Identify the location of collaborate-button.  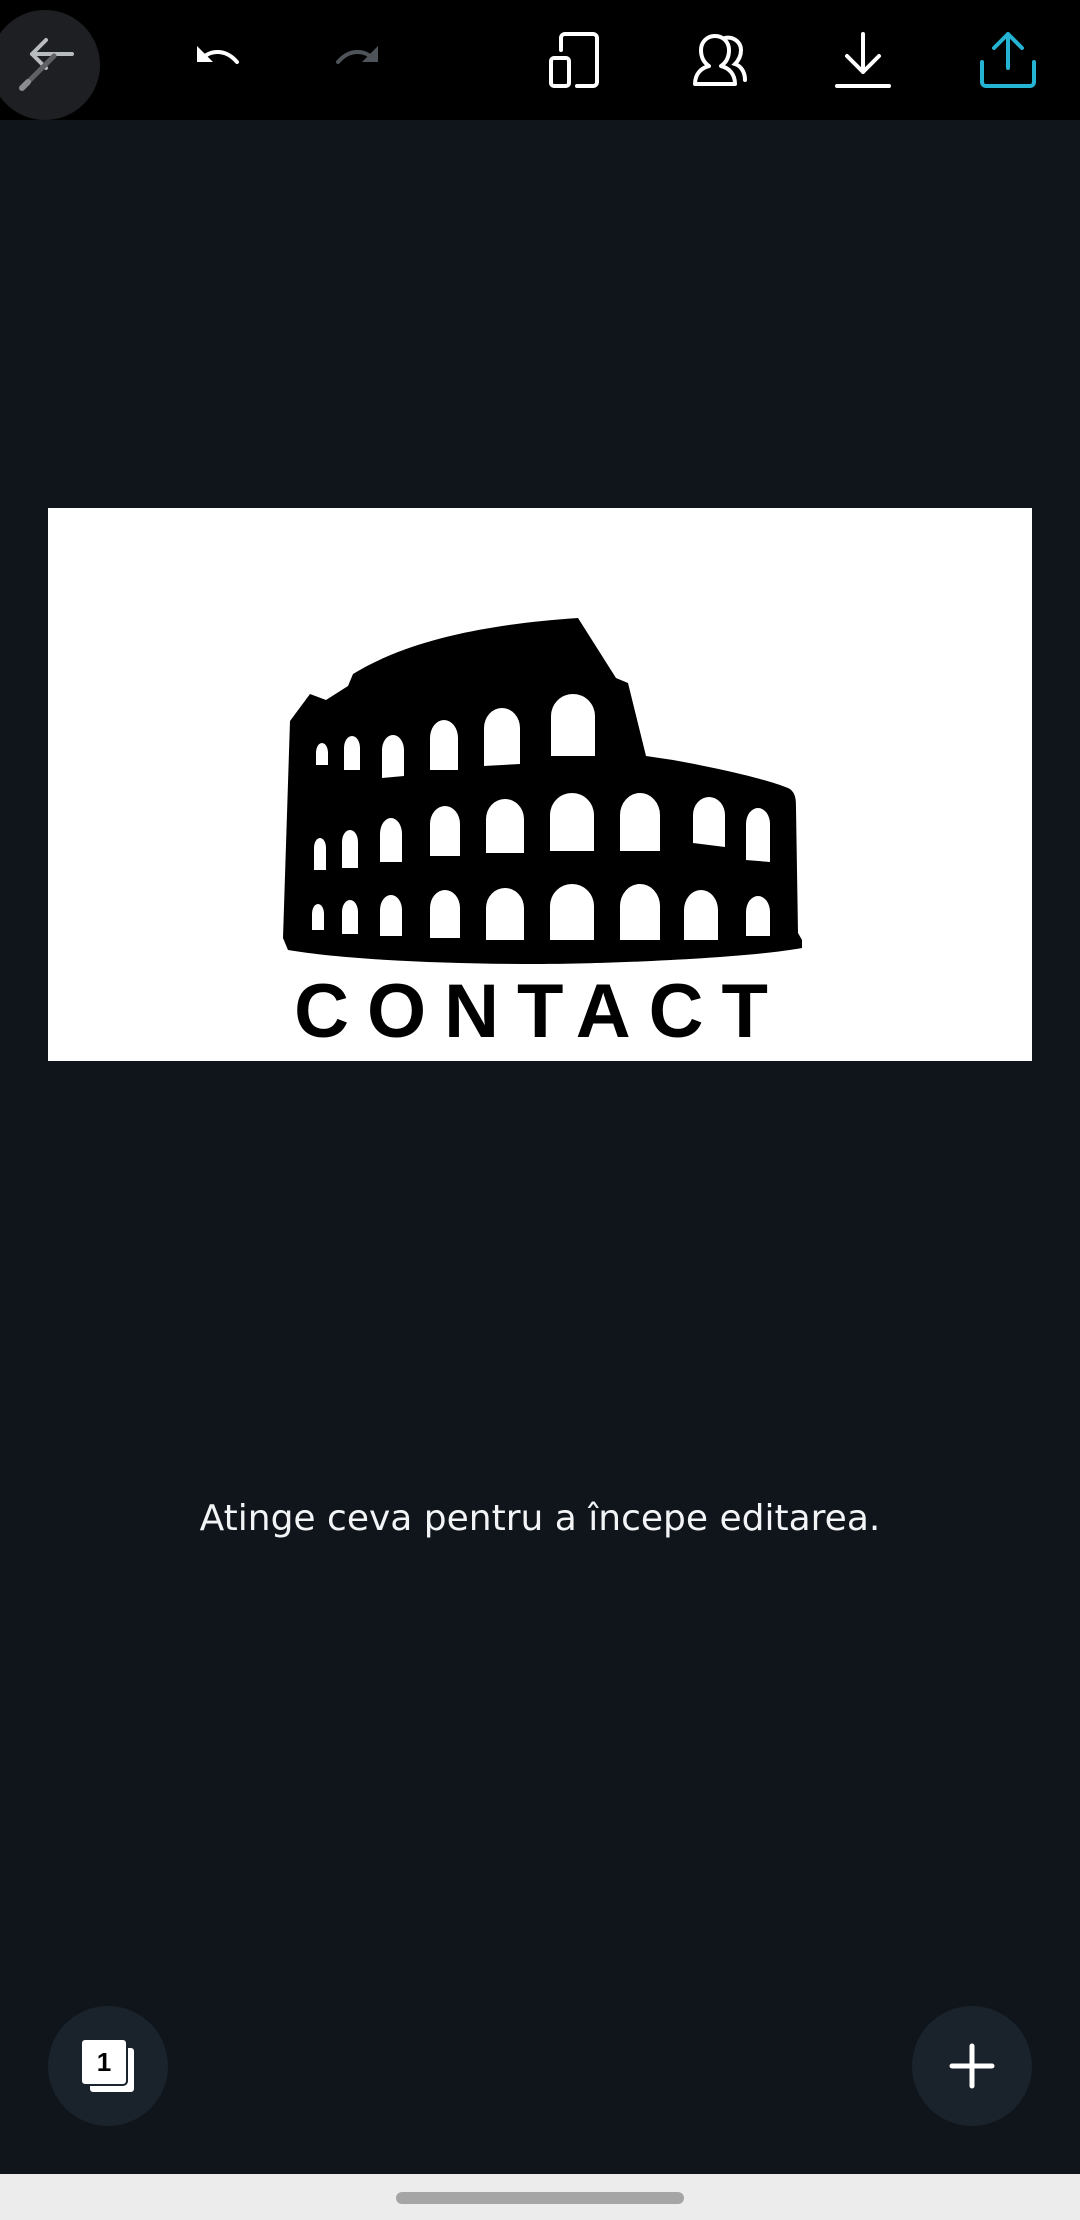
(719, 60).